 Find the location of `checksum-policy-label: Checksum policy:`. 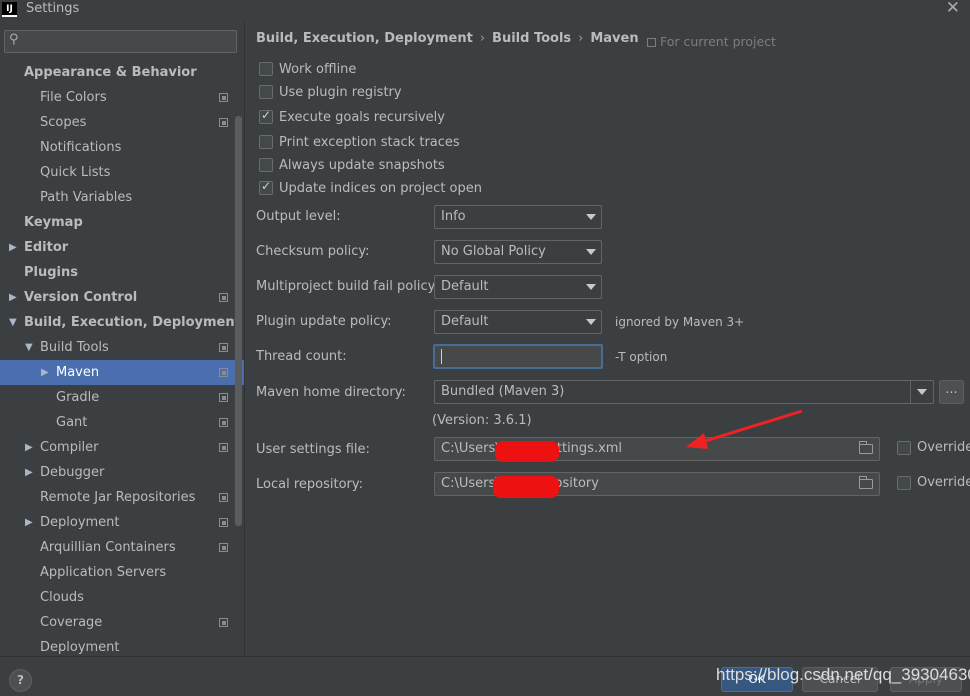

checksum-policy-label: Checksum policy: is located at coordinates (313, 251).